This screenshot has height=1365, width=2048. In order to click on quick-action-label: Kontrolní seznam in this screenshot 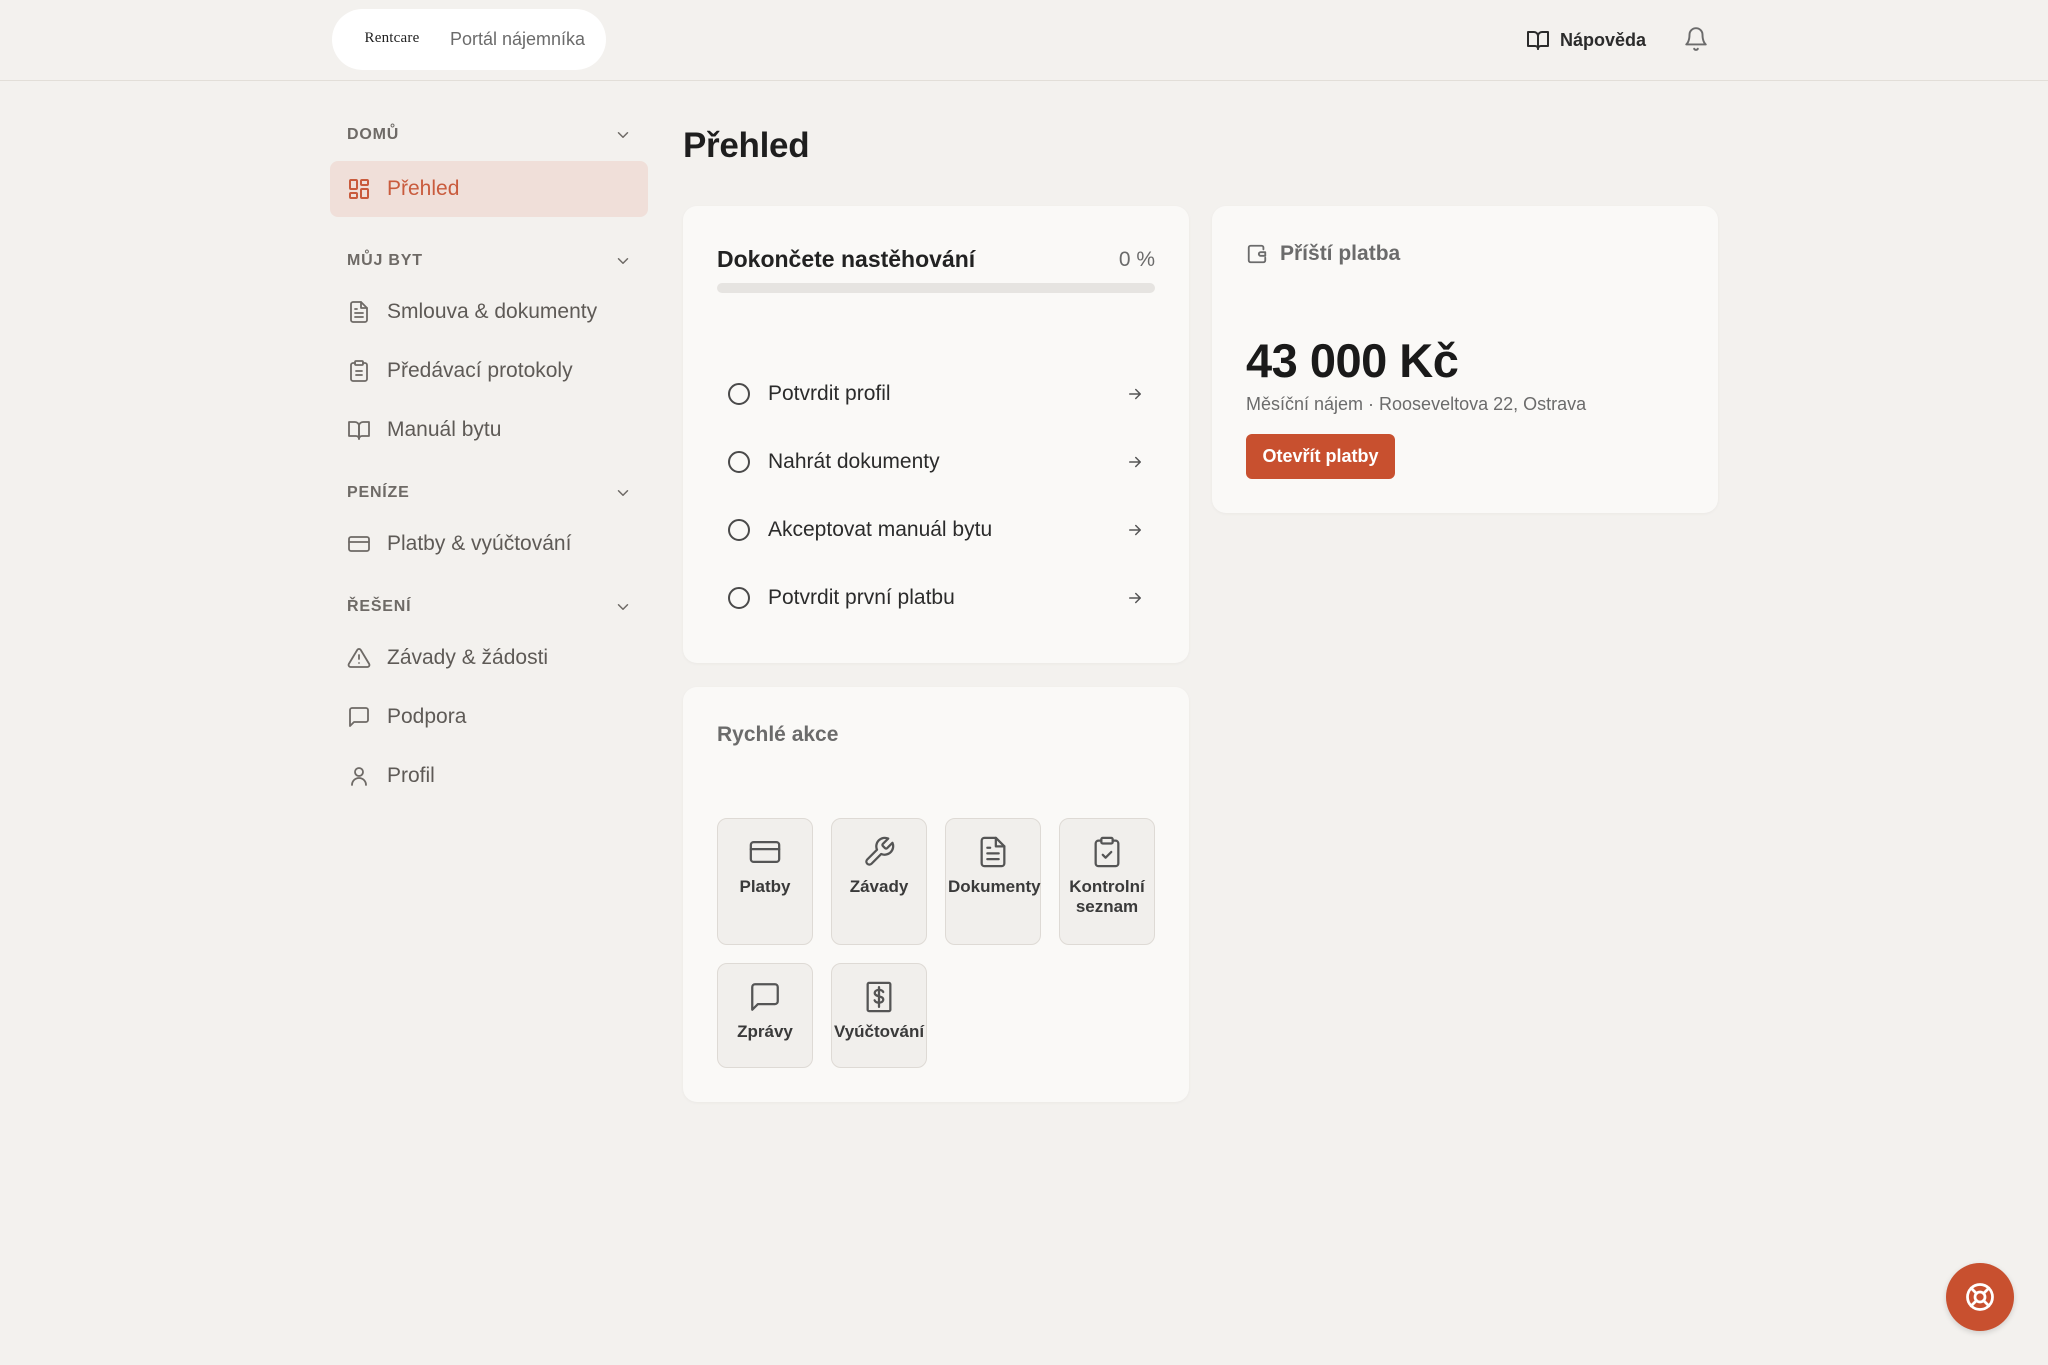, I will do `click(1107, 897)`.